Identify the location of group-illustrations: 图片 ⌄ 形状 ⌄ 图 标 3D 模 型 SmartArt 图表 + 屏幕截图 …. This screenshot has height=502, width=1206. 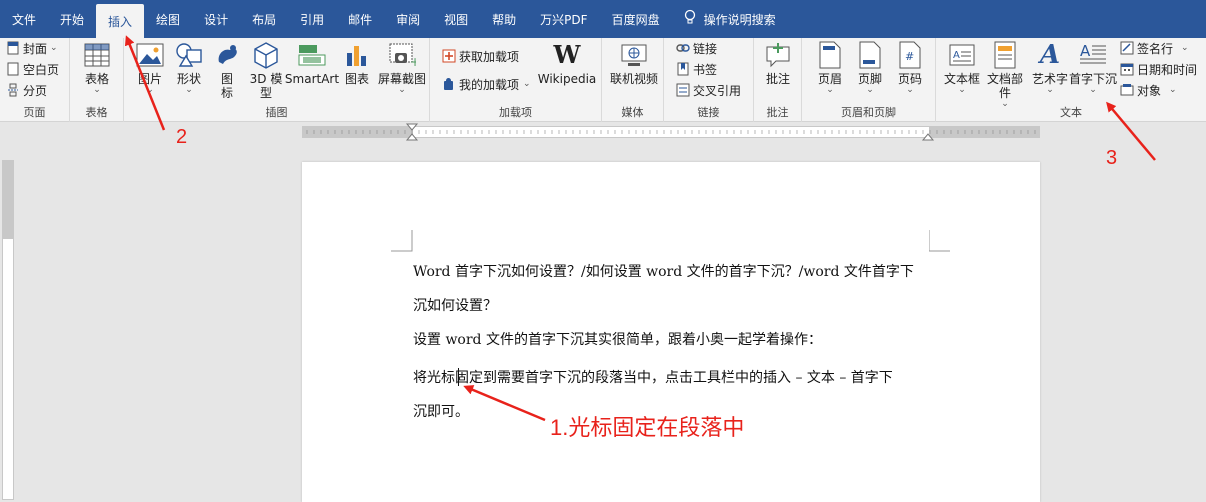
(277, 80).